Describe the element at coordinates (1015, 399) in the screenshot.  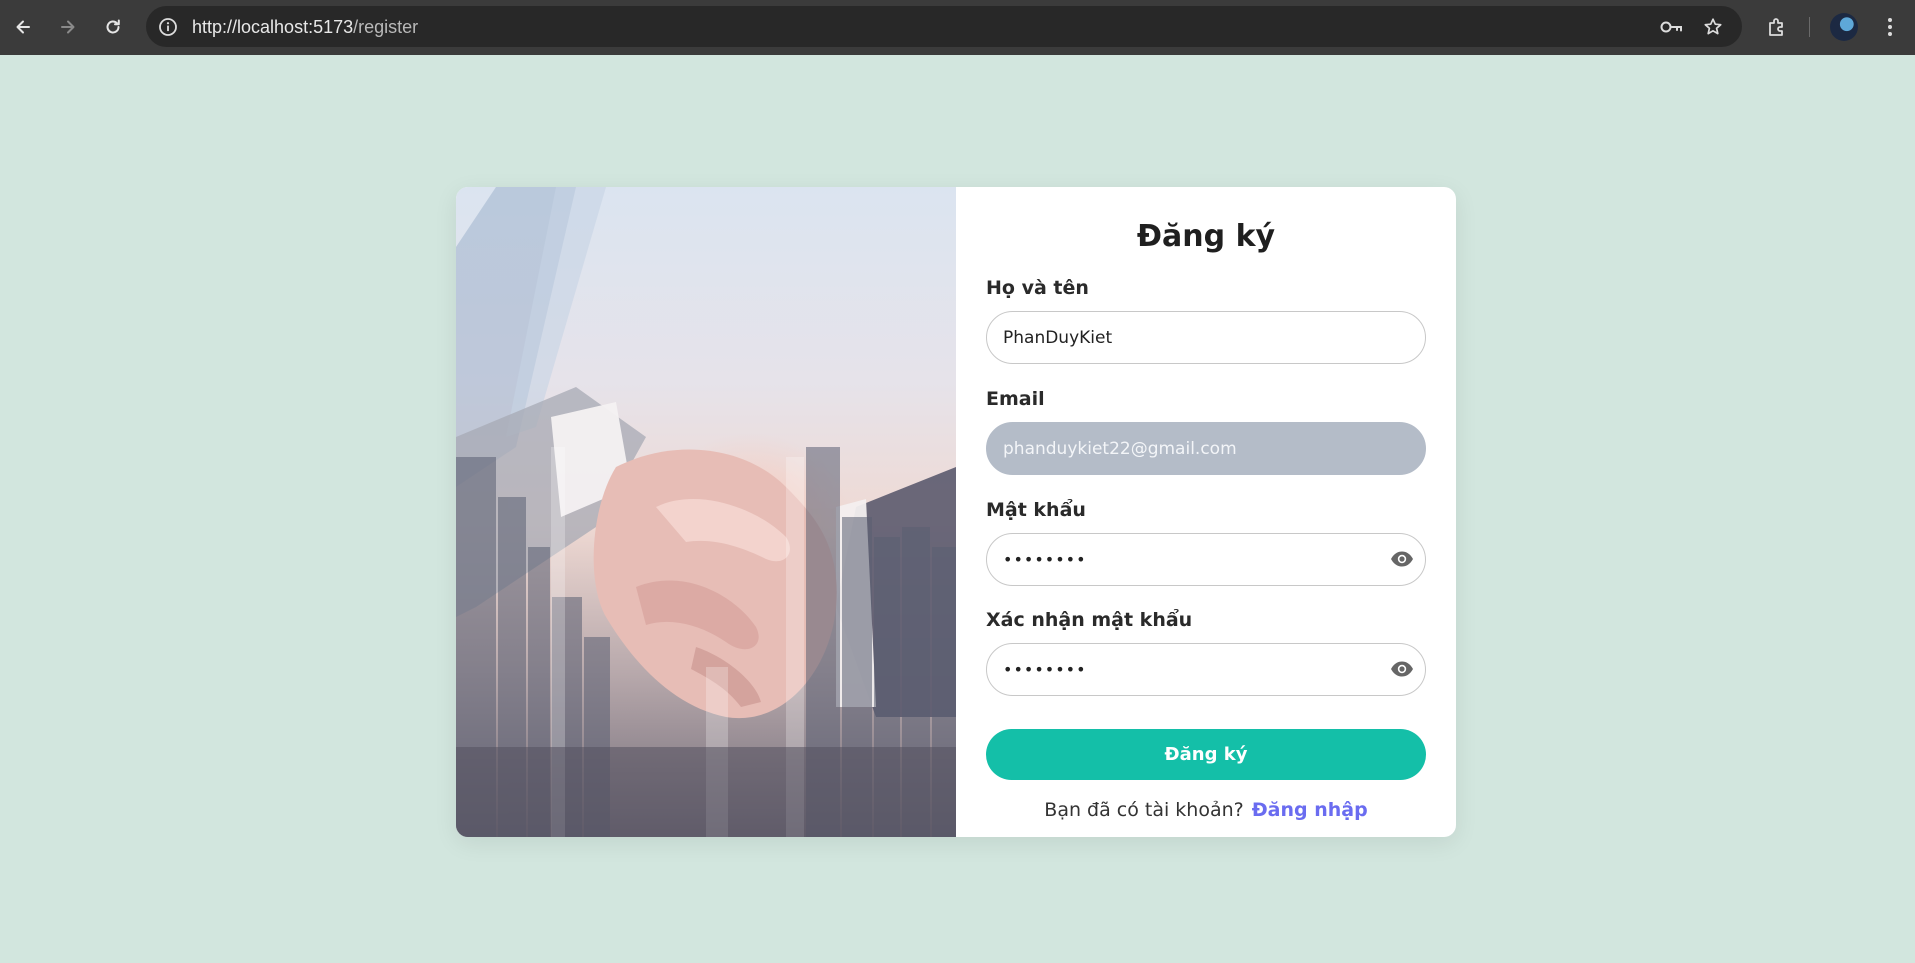
I see `email-label: Email` at that location.